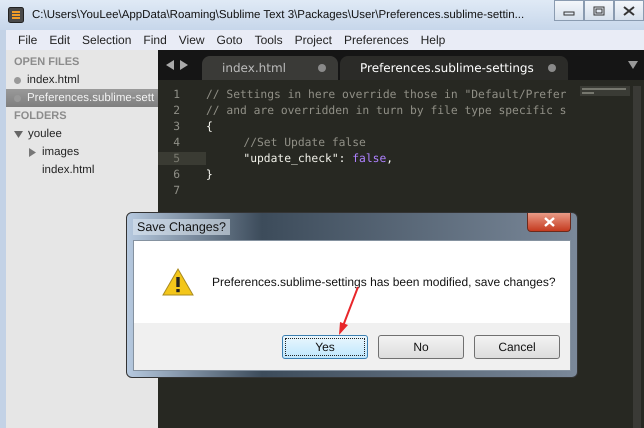  Describe the element at coordinates (82, 152) in the screenshot. I see `tree-item: images` at that location.